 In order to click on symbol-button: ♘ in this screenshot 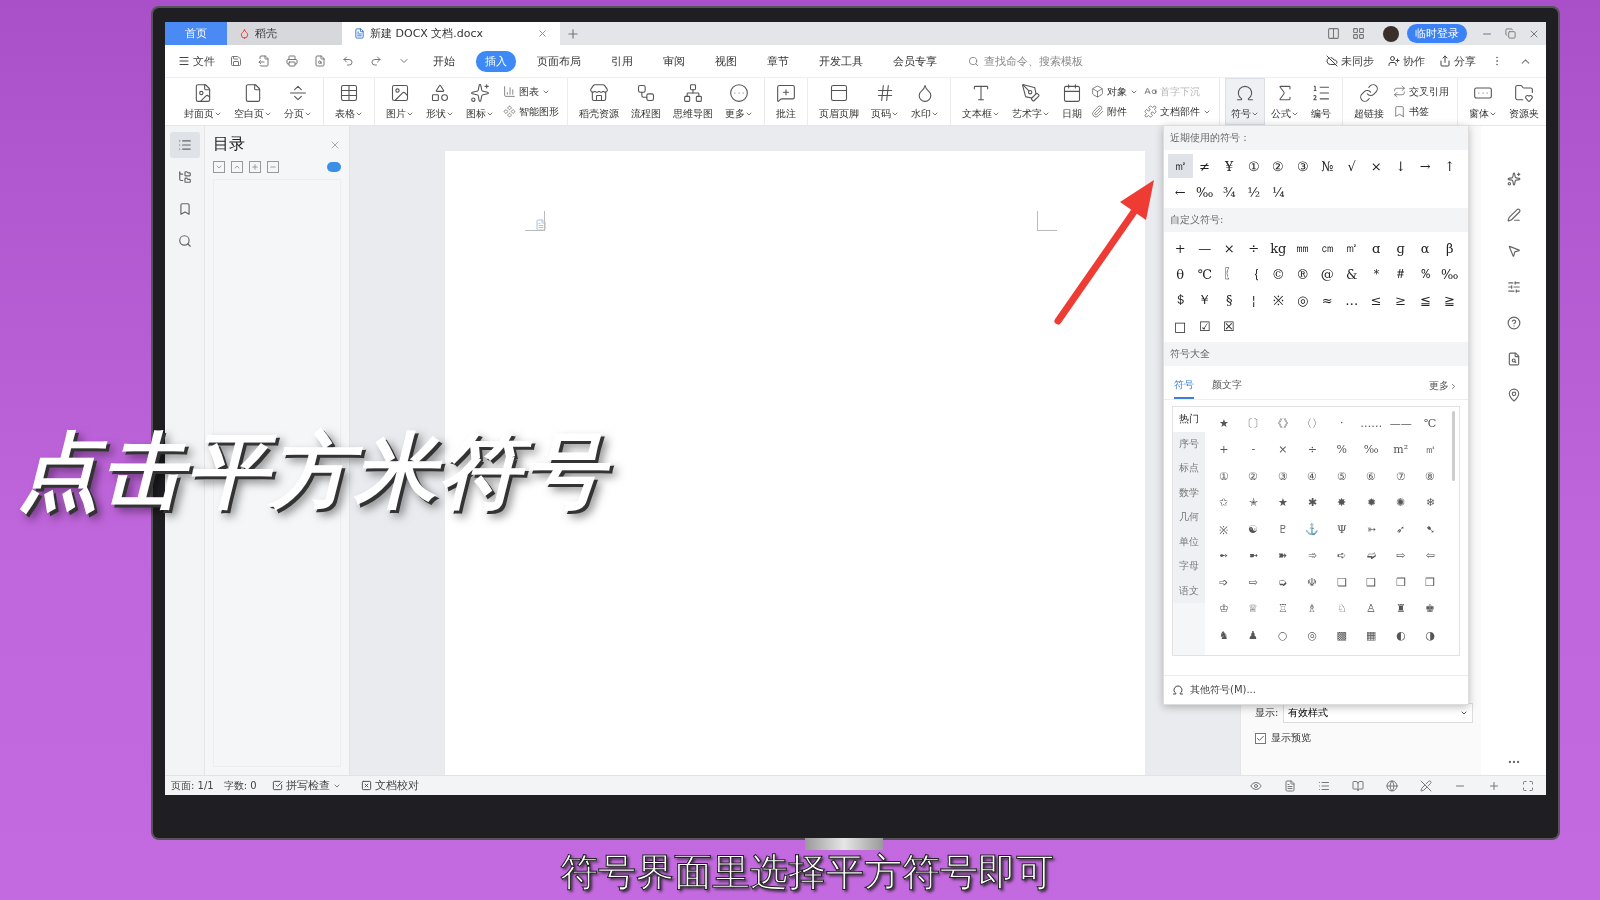, I will do `click(1342, 608)`.